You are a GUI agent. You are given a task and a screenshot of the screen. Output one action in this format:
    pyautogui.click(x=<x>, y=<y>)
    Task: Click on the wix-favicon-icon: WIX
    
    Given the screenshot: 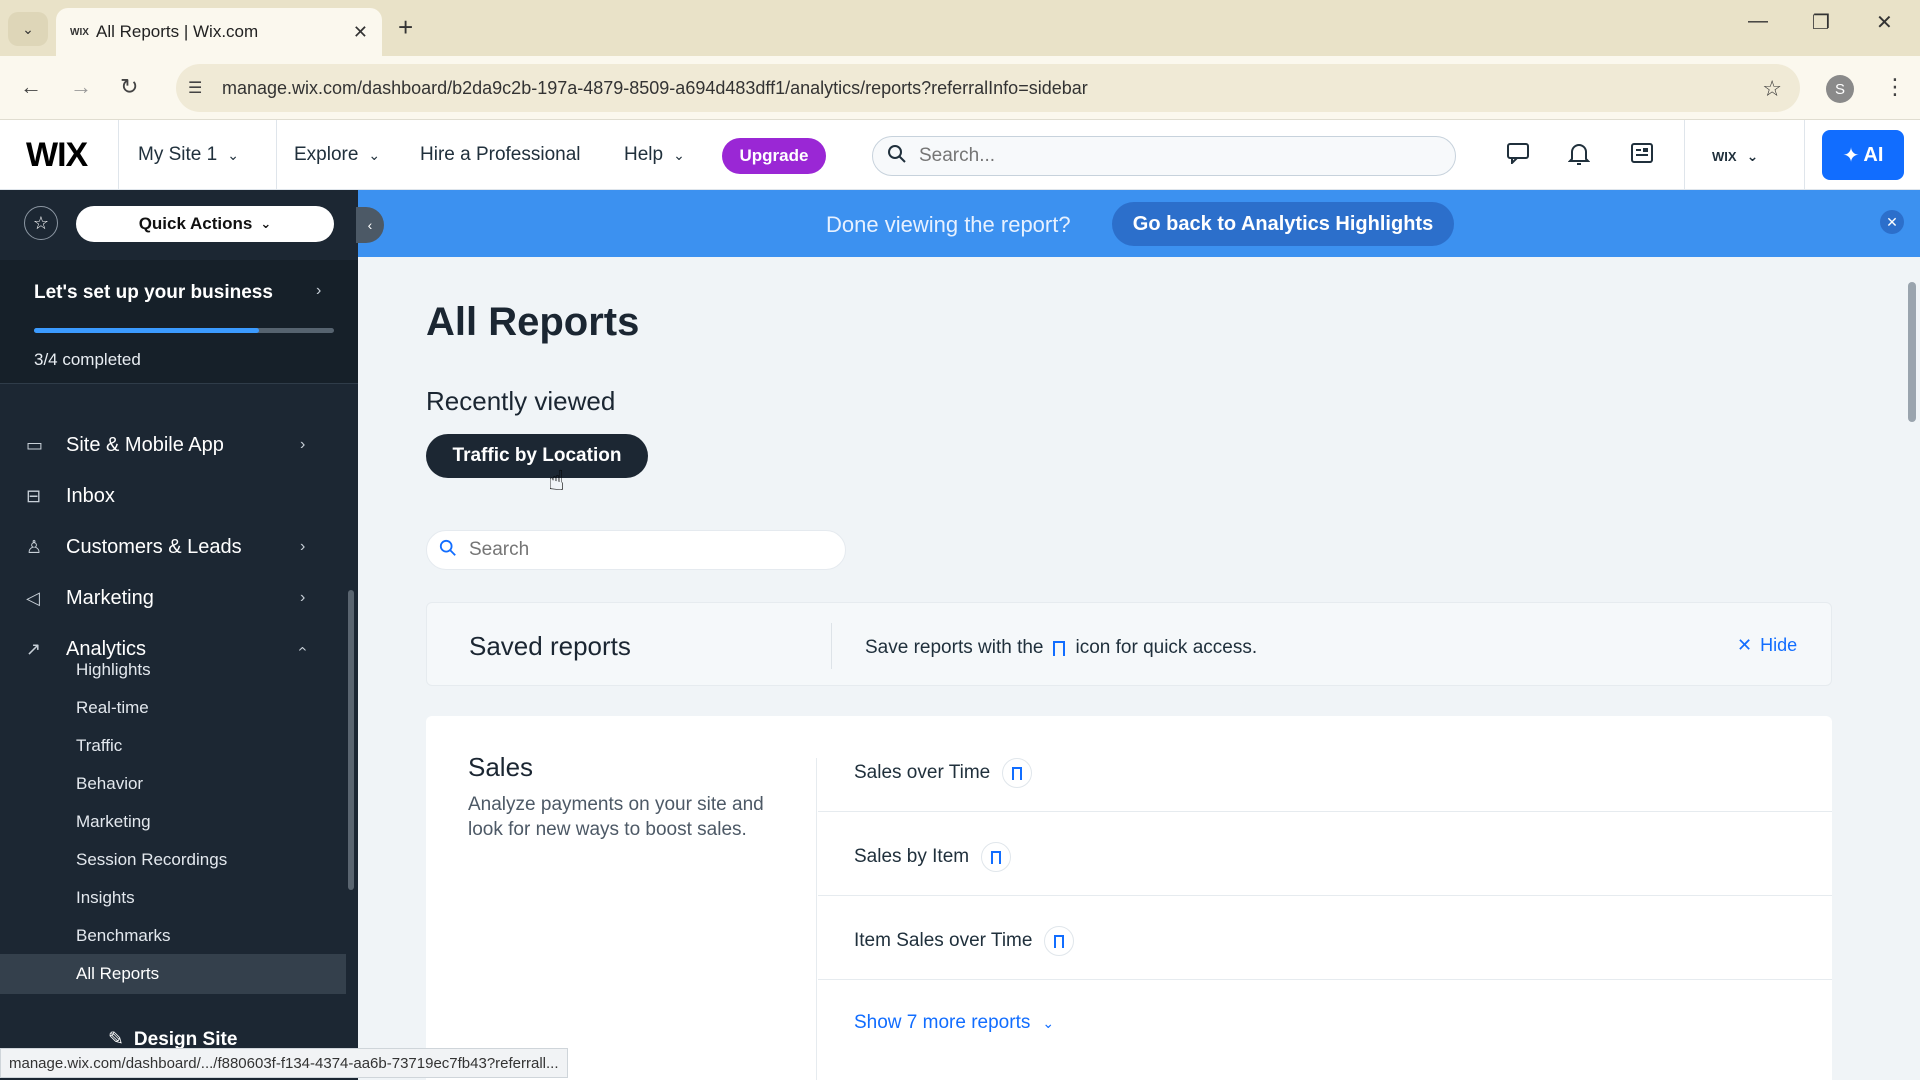 What is the action you would take?
    pyautogui.click(x=79, y=32)
    